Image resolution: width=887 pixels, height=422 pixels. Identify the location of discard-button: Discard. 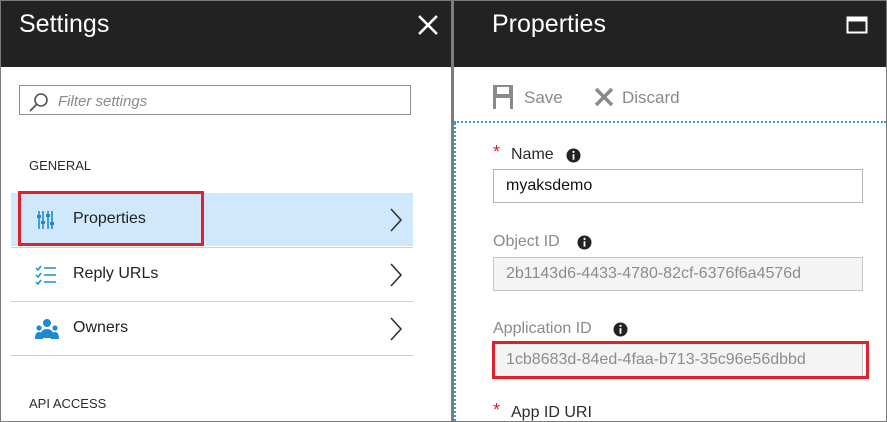
(642, 97).